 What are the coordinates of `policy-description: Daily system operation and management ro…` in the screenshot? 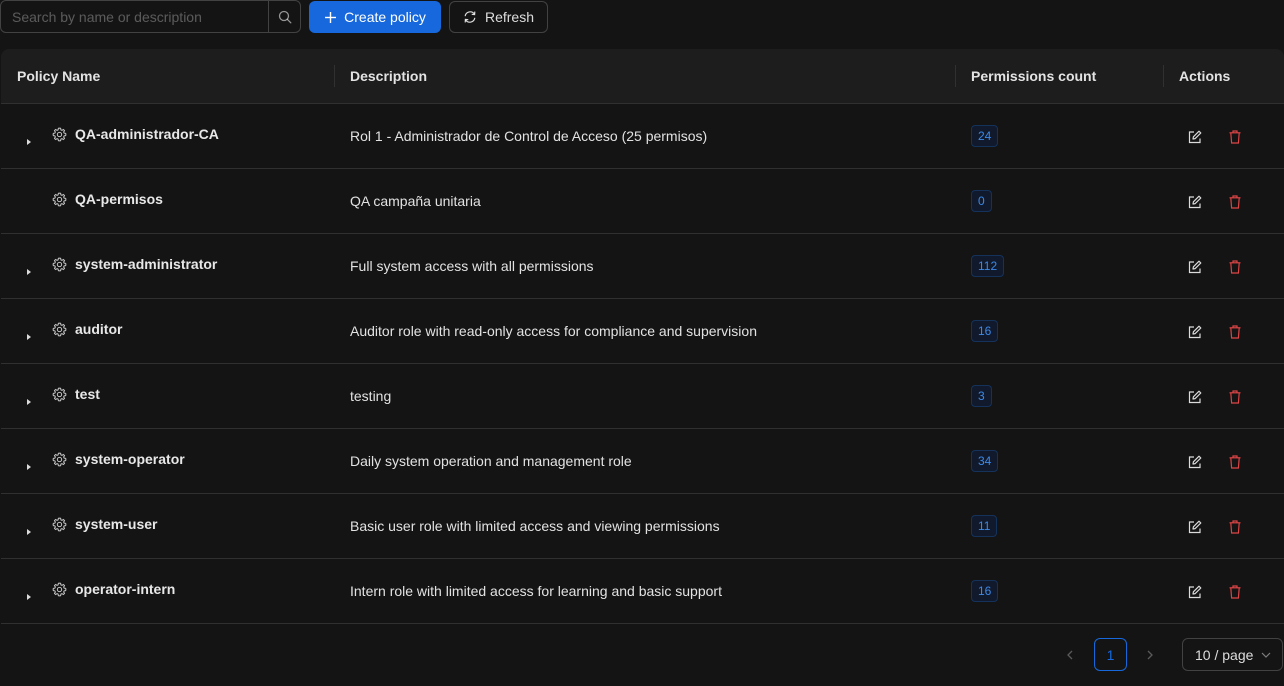 It's located at (491, 461).